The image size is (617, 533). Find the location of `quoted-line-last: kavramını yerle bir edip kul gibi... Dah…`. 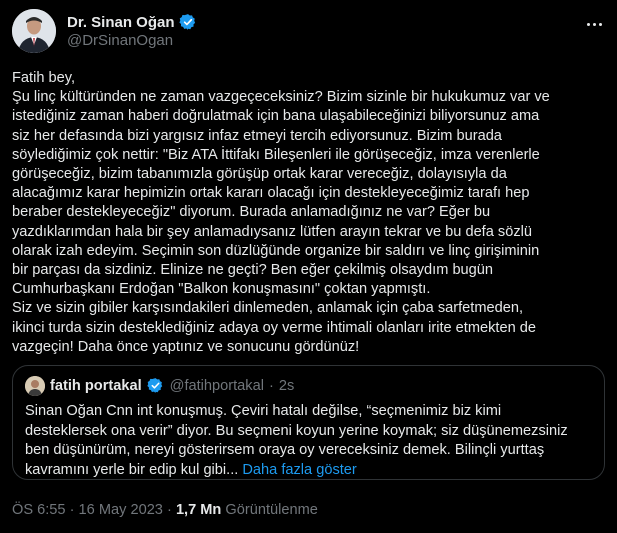

quoted-line-last: kavramını yerle bir edip kul gibi... Dah… is located at coordinates (312, 471).